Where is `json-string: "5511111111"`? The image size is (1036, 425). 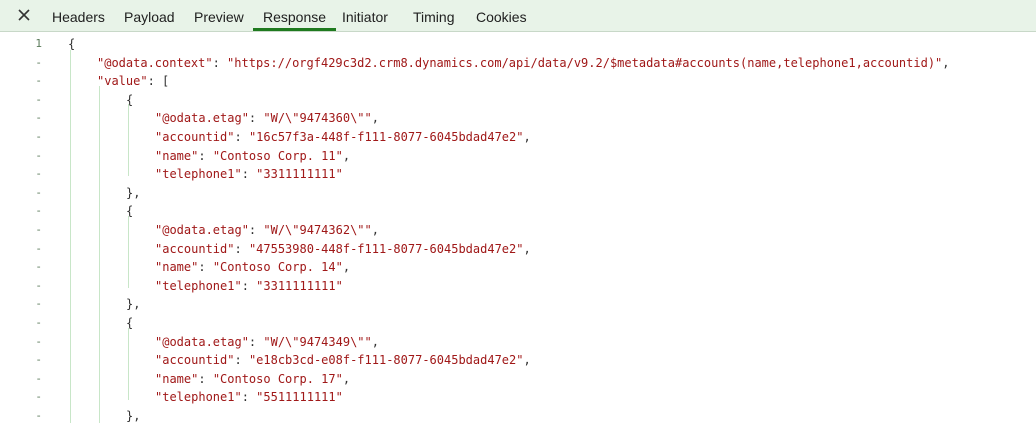
json-string: "5511111111" is located at coordinates (299, 397).